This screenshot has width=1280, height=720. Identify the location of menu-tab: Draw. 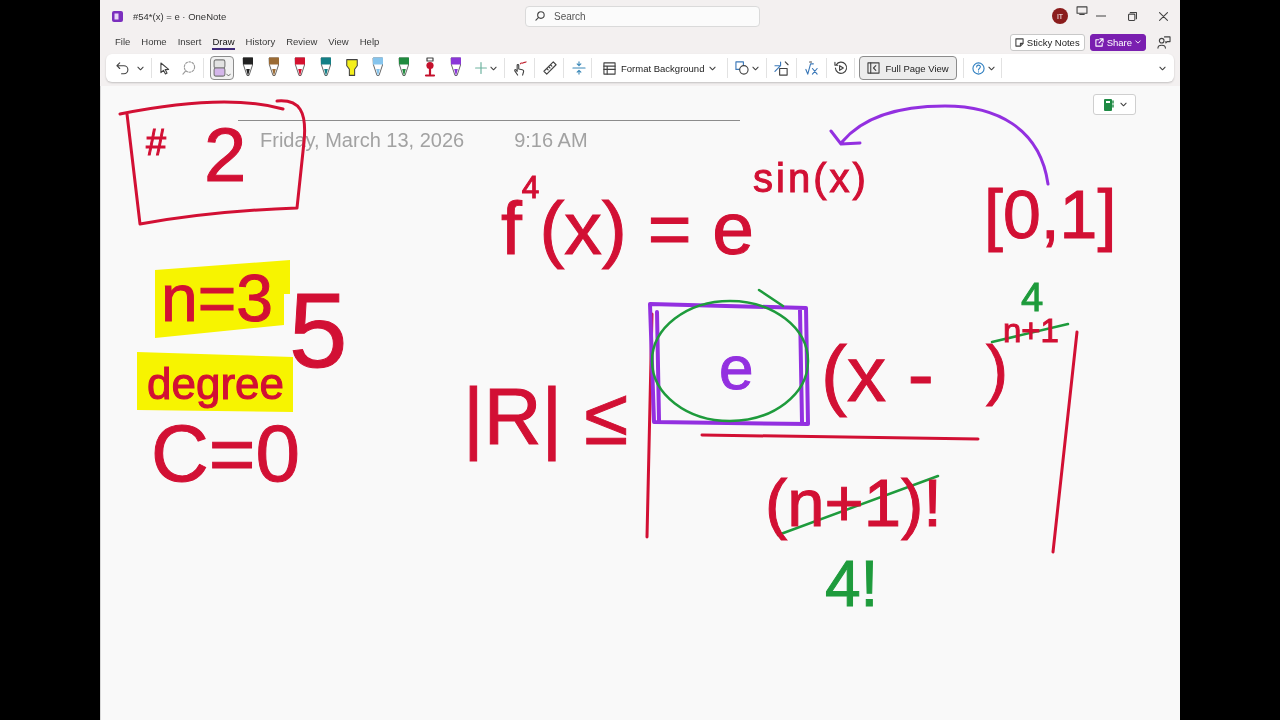
(223, 42).